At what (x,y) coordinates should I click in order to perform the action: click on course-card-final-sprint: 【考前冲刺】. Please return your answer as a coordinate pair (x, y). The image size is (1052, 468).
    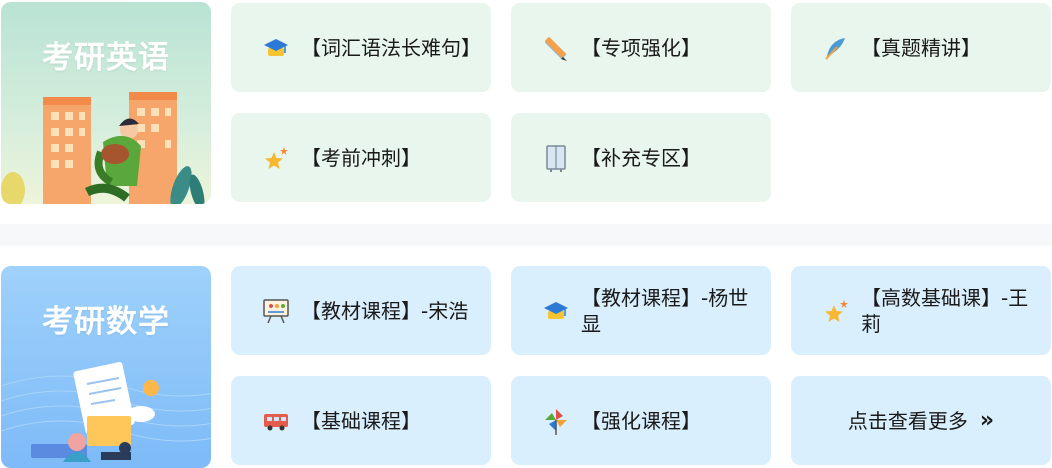
    Looking at the image, I should click on (361, 157).